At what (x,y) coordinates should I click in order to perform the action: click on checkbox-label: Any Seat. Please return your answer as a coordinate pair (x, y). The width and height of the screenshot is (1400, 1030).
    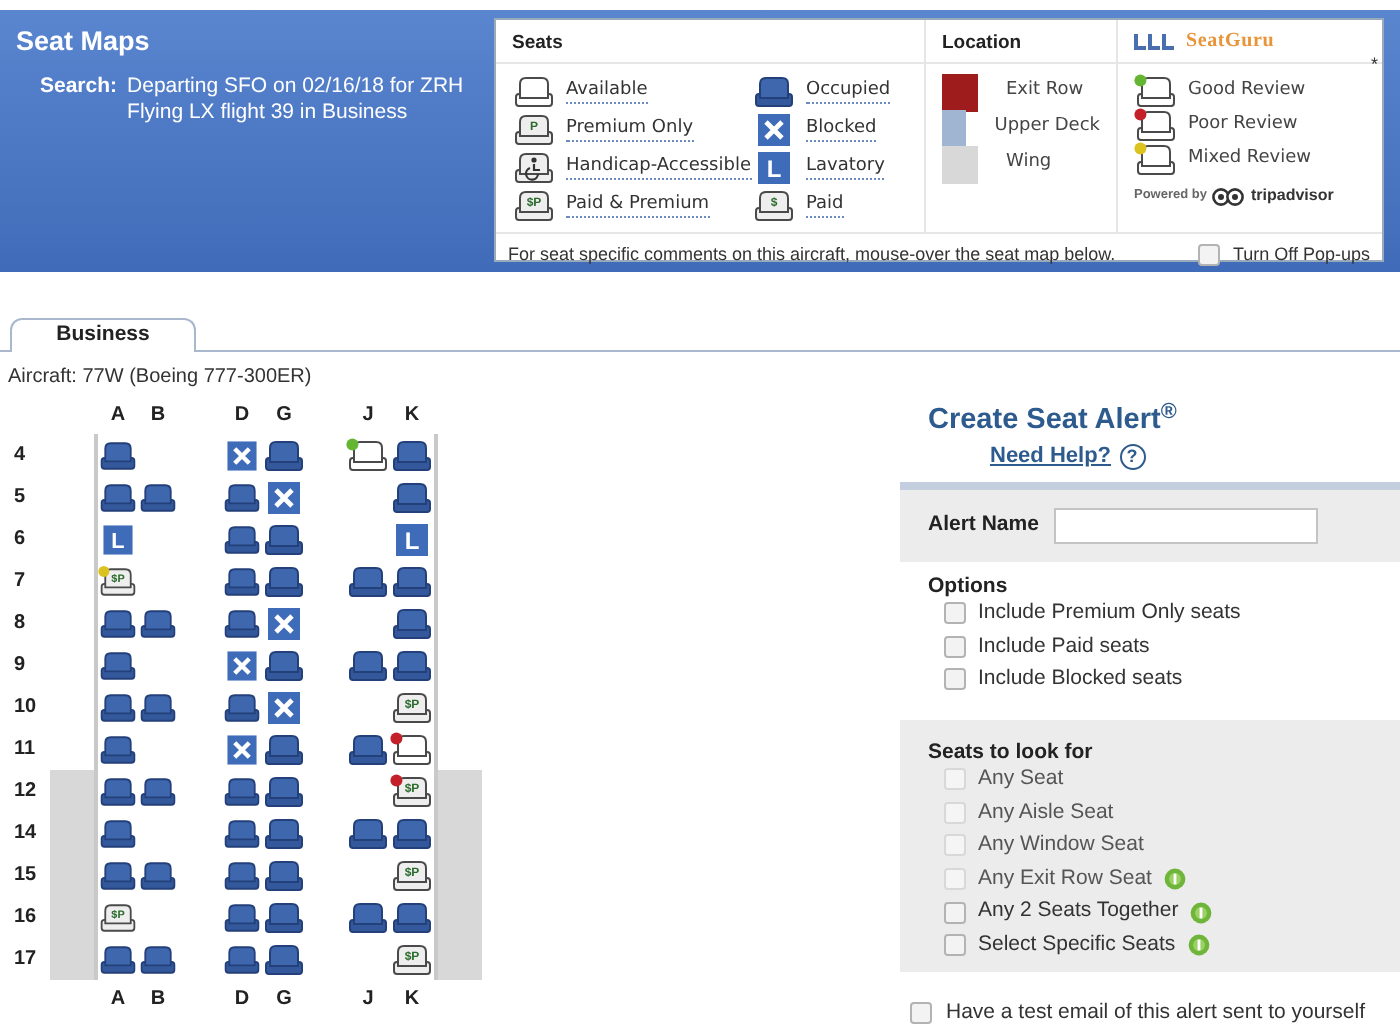
    Looking at the image, I should click on (1021, 778).